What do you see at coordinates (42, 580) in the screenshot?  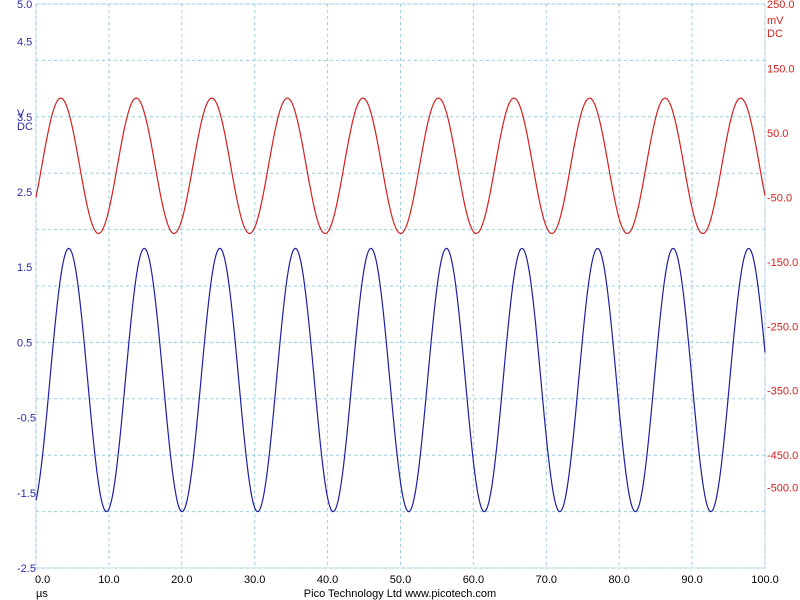 I see `x-tick-label: 0.0` at bounding box center [42, 580].